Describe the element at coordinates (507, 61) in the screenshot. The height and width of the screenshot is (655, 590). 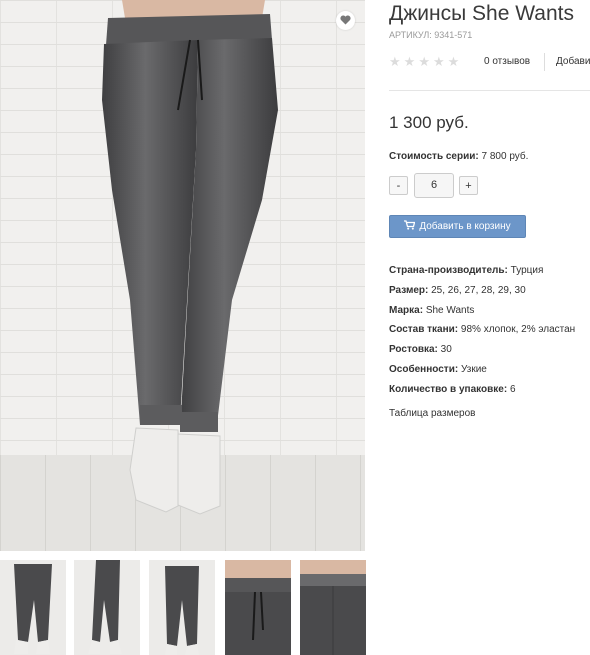
I see `reviews-link: 0 отзывов` at that location.